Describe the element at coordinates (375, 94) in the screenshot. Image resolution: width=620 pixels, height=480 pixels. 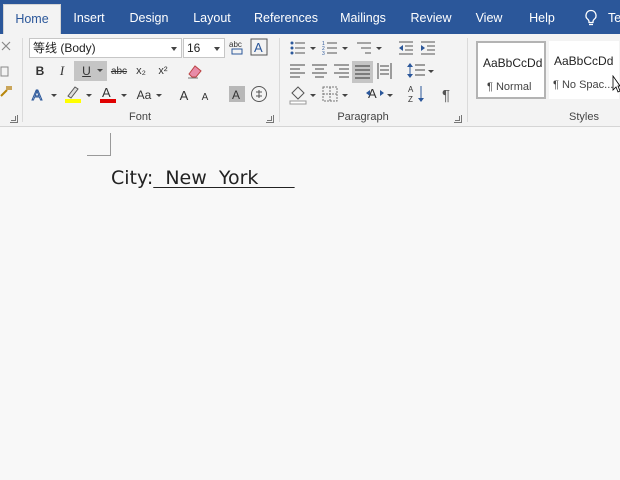
I see `asian-layout-icon: A` at that location.